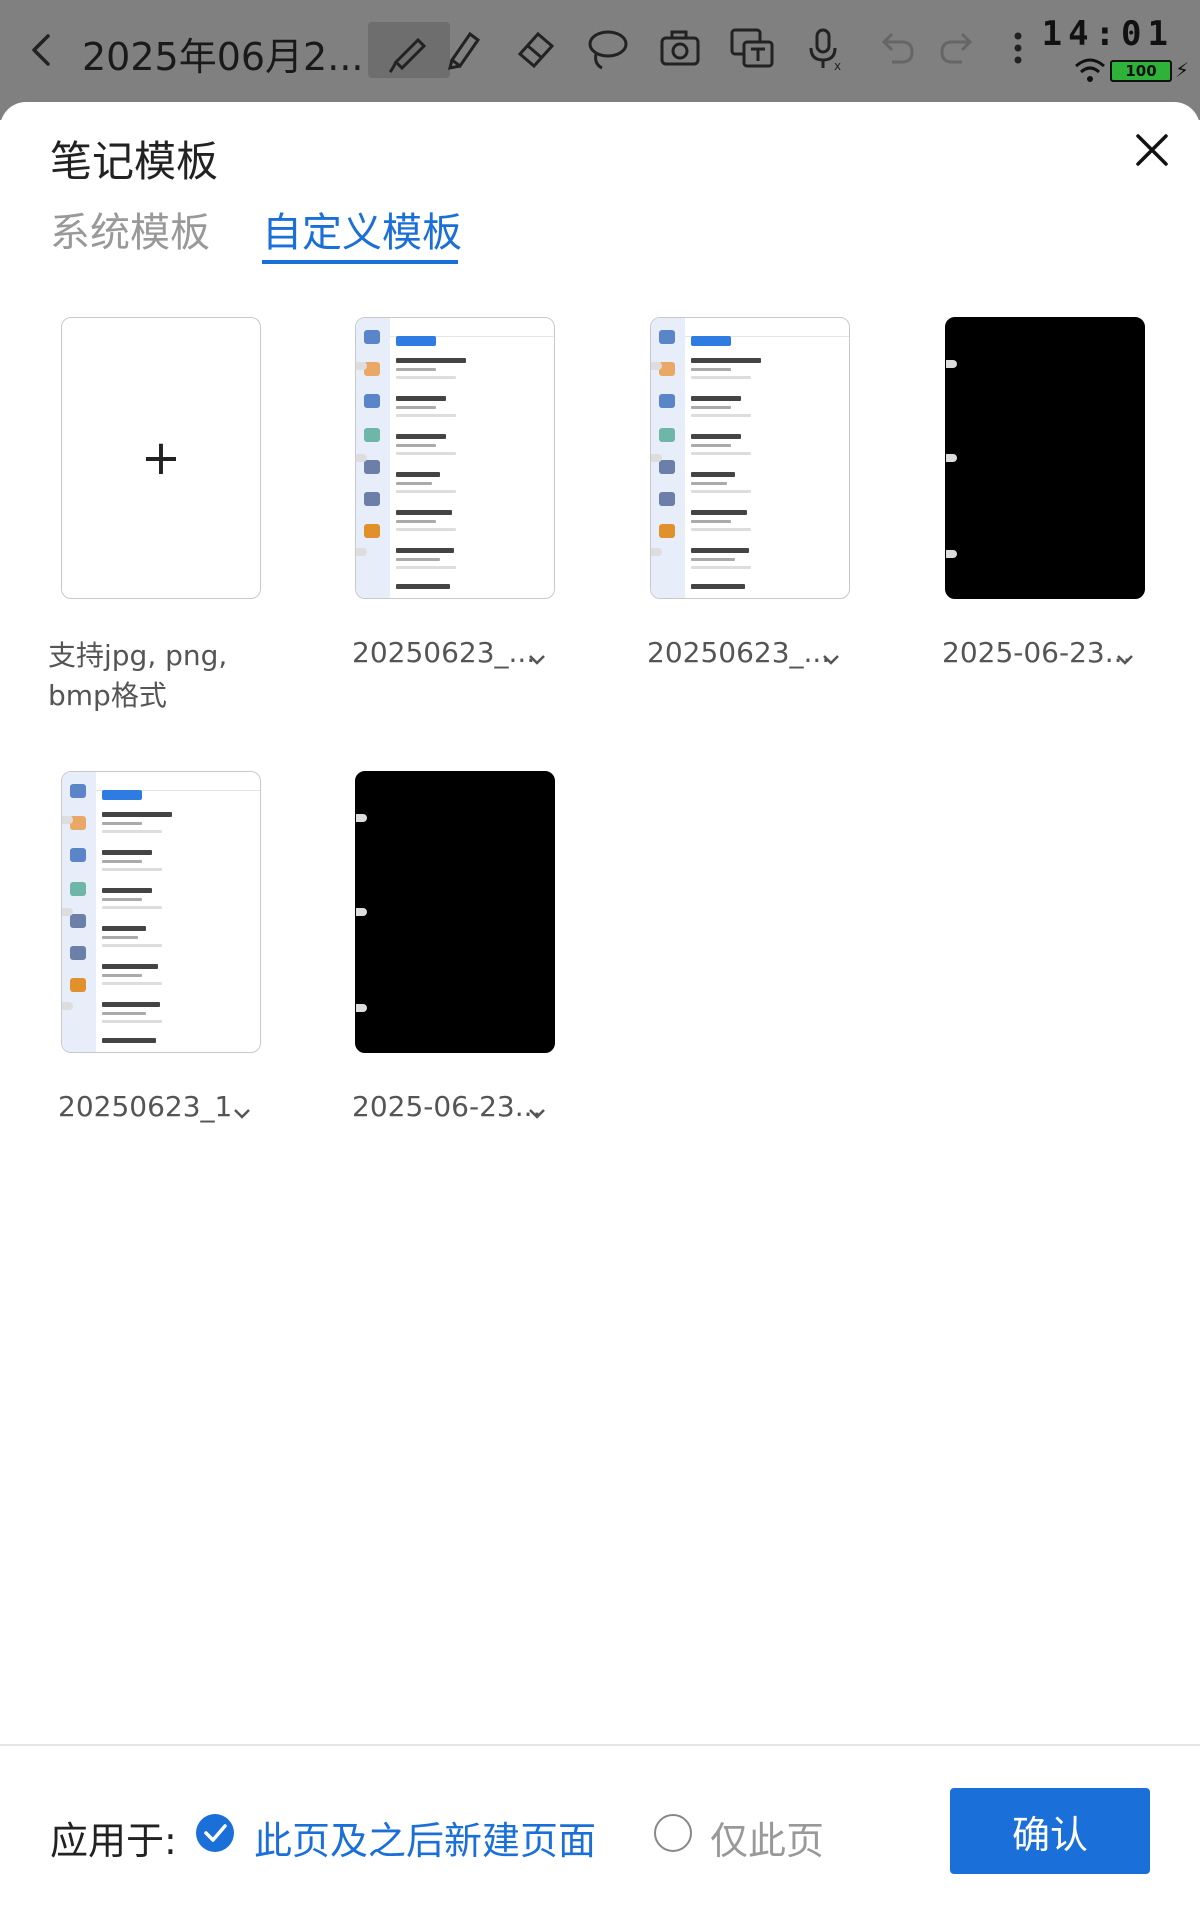 This screenshot has height=1920, width=1200. Describe the element at coordinates (130, 229) in the screenshot. I see `tab-system-templates: 系统模板` at that location.